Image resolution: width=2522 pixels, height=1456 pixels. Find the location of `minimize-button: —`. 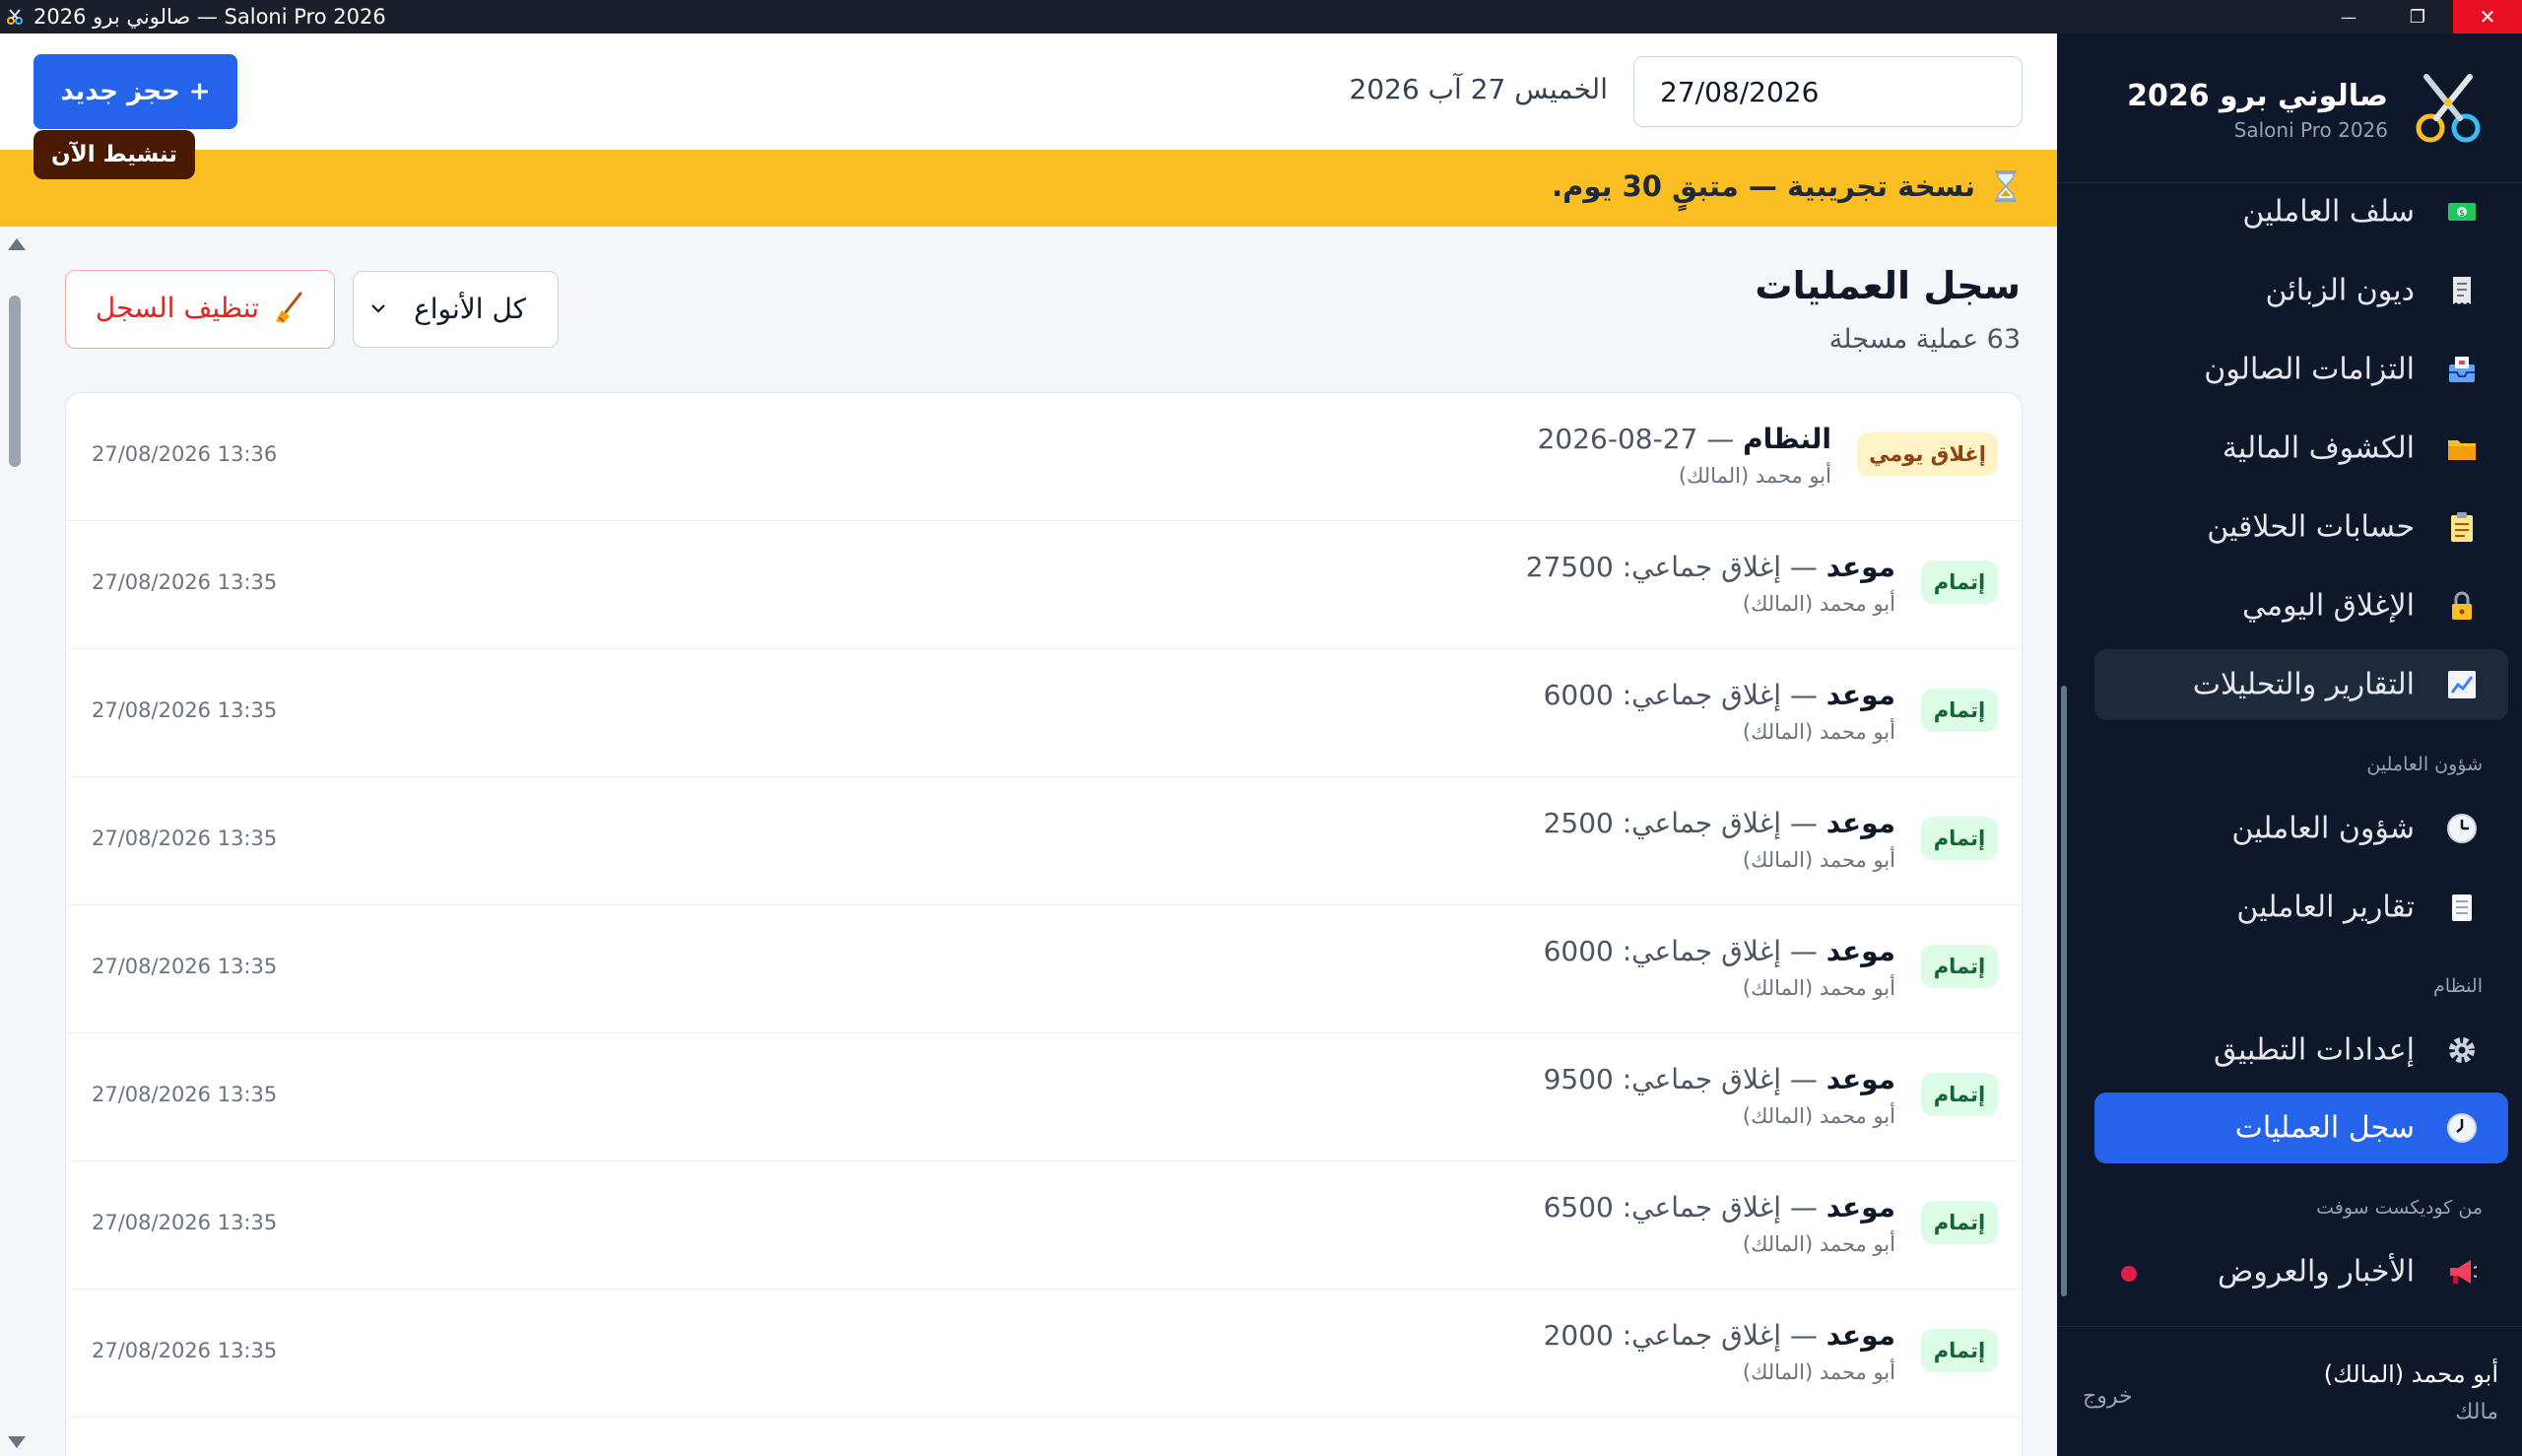

minimize-button: — is located at coordinates (2348, 16).